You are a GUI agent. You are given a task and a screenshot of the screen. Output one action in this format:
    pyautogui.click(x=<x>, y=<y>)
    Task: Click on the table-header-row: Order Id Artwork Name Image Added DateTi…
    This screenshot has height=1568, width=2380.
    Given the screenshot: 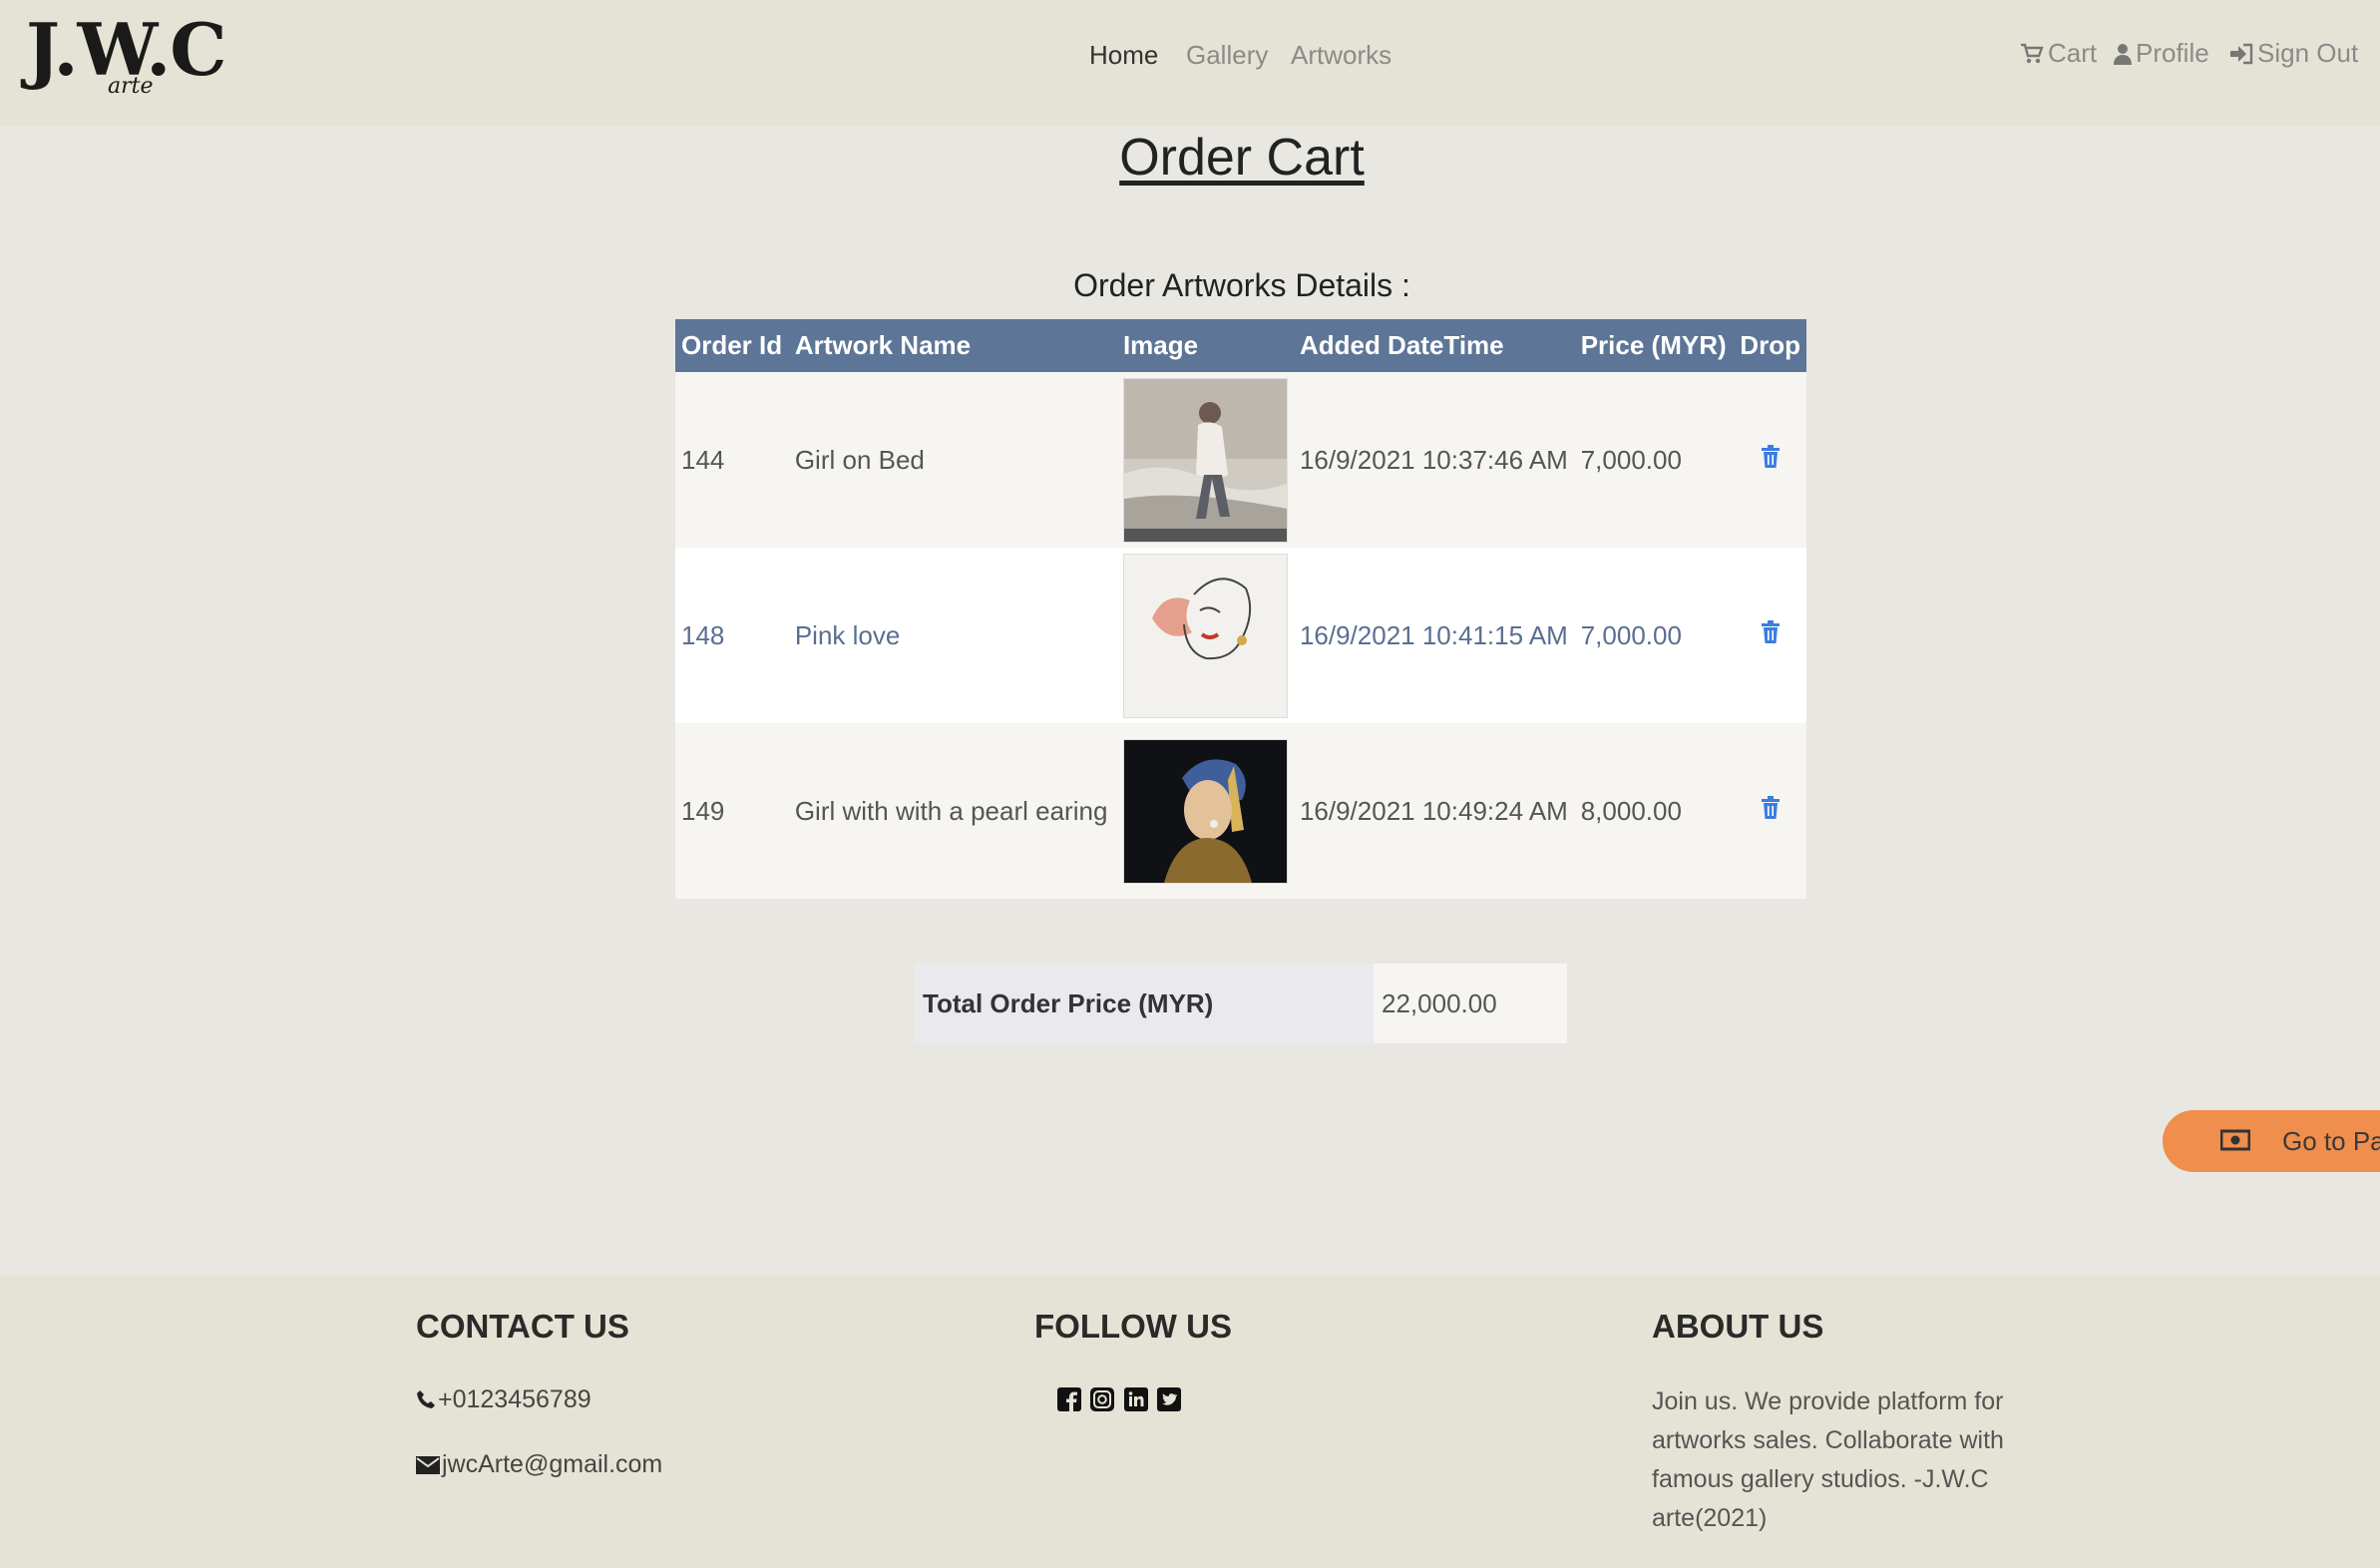 What is the action you would take?
    pyautogui.click(x=1240, y=345)
    